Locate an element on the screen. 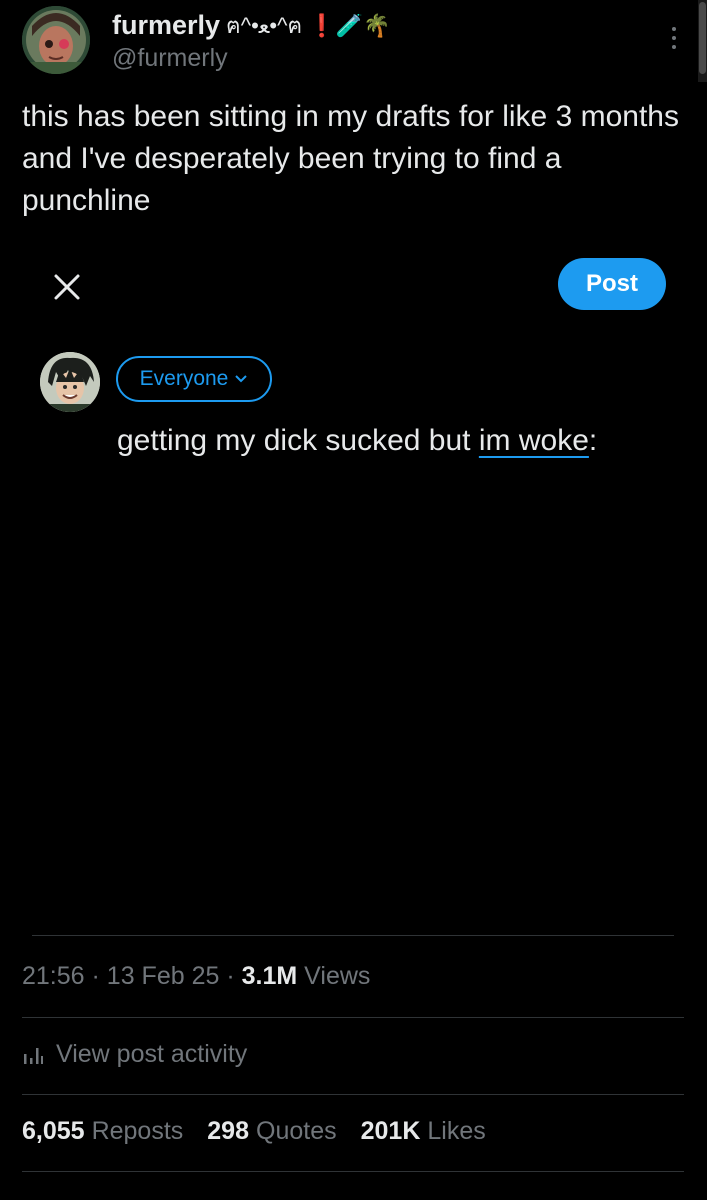  view-post-activity-link: View post activity is located at coordinates (134, 1054).